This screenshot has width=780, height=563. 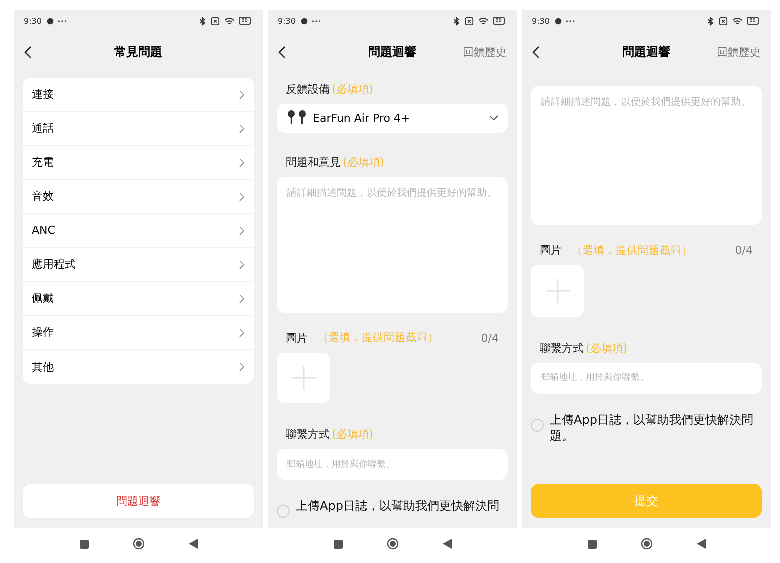 What do you see at coordinates (138, 367) in the screenshot?
I see `faq-item: 其他` at bounding box center [138, 367].